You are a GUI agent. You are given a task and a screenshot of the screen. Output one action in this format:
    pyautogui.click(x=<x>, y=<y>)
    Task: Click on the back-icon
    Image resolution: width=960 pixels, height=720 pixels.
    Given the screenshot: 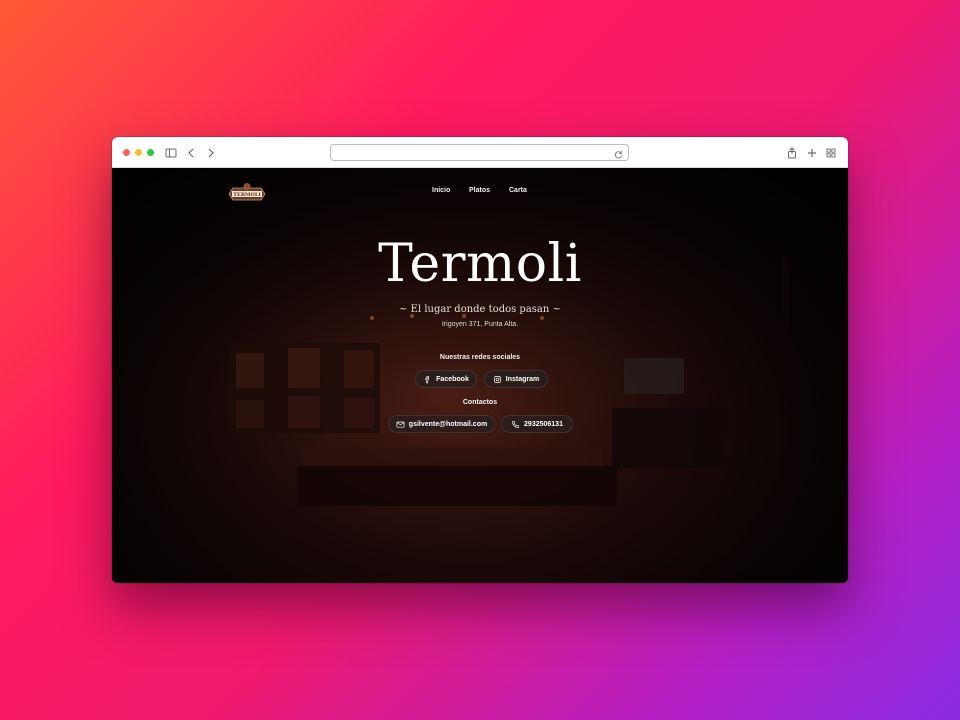 What is the action you would take?
    pyautogui.click(x=191, y=152)
    